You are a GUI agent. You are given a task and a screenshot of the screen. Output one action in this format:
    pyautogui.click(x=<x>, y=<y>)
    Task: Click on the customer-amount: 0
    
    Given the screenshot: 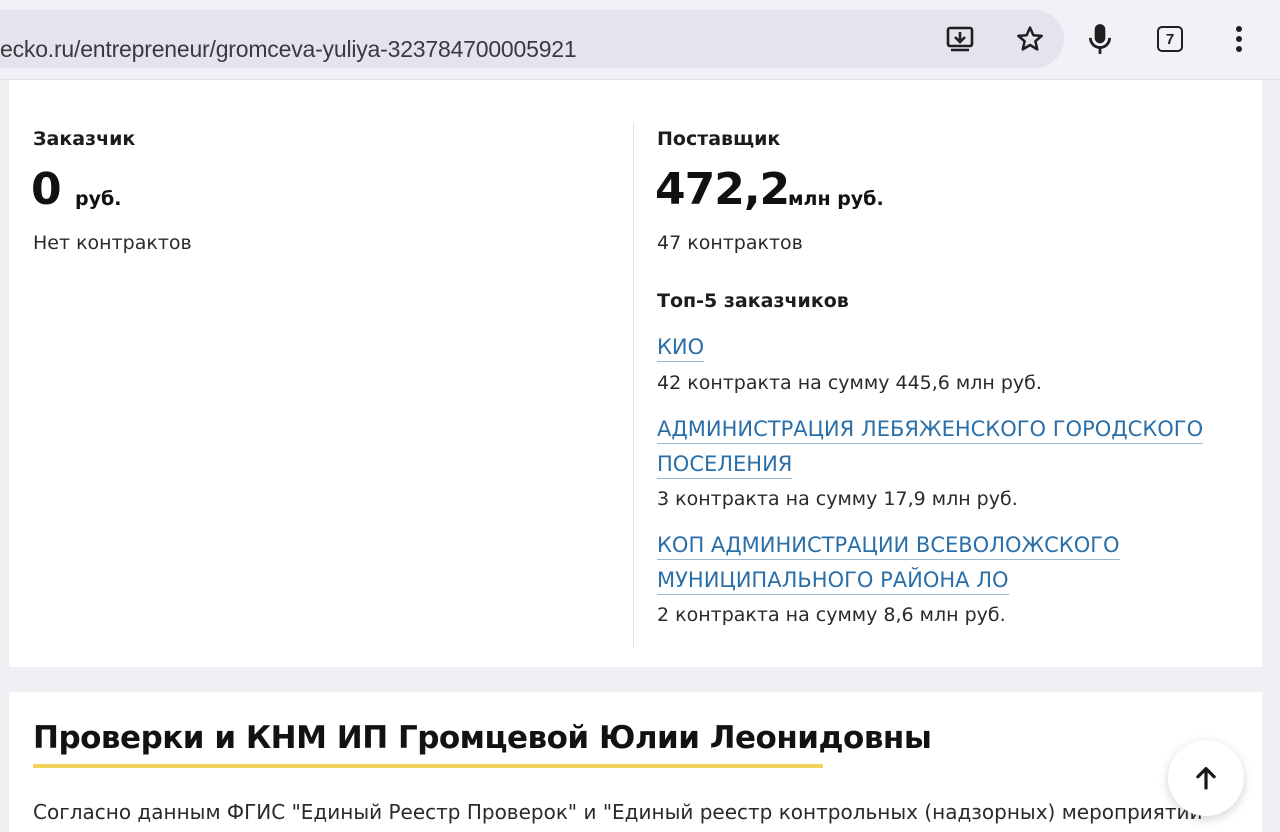 What is the action you would take?
    pyautogui.click(x=46, y=189)
    